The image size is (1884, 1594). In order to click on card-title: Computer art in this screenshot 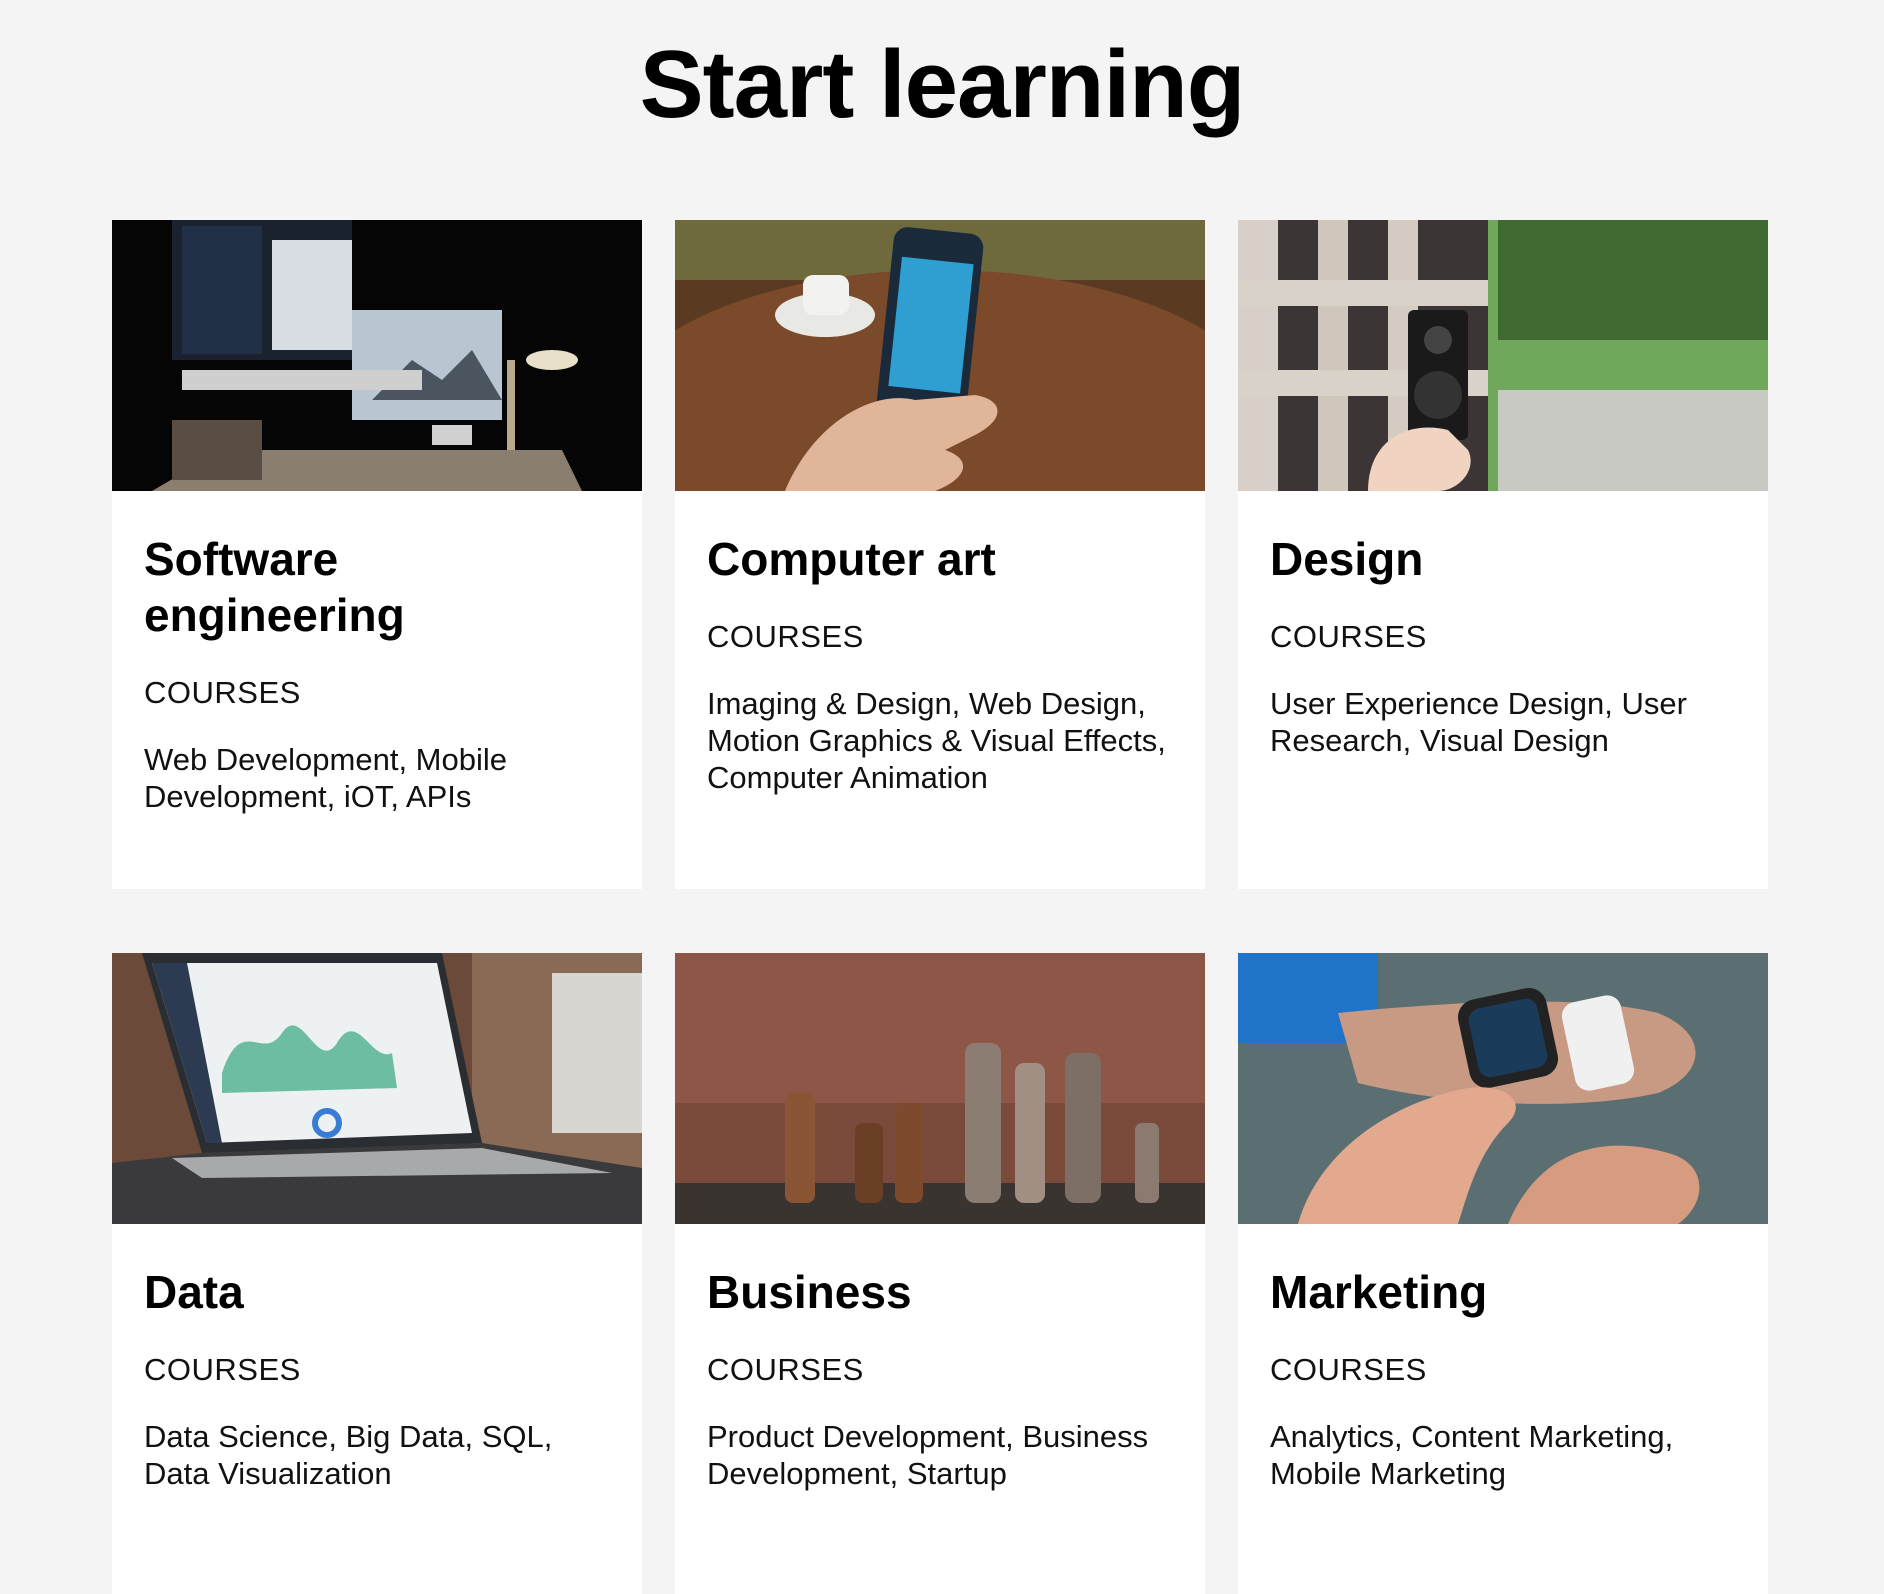, I will do `click(940, 559)`.